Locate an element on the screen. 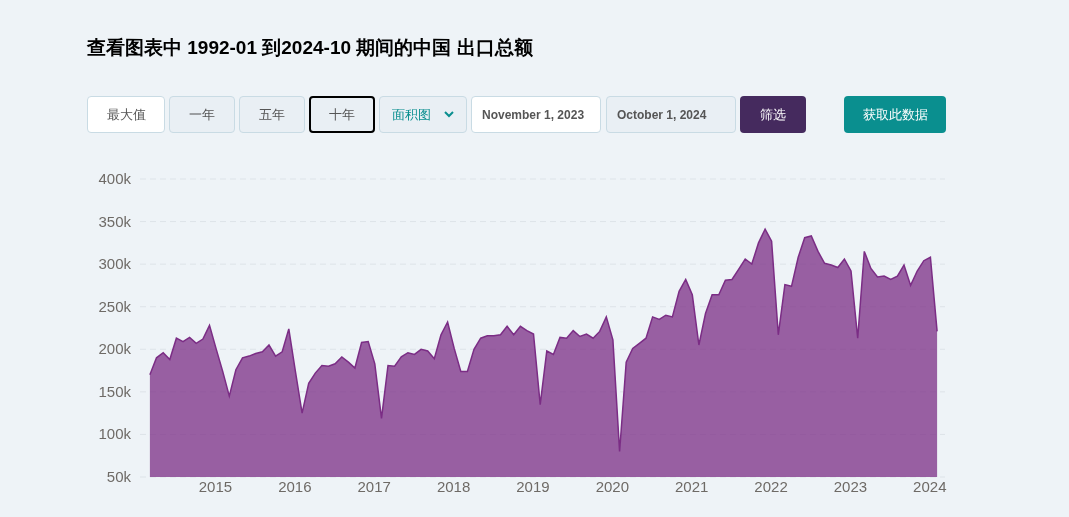 The height and width of the screenshot is (517, 1069). chevron-down-icon is located at coordinates (449, 114).